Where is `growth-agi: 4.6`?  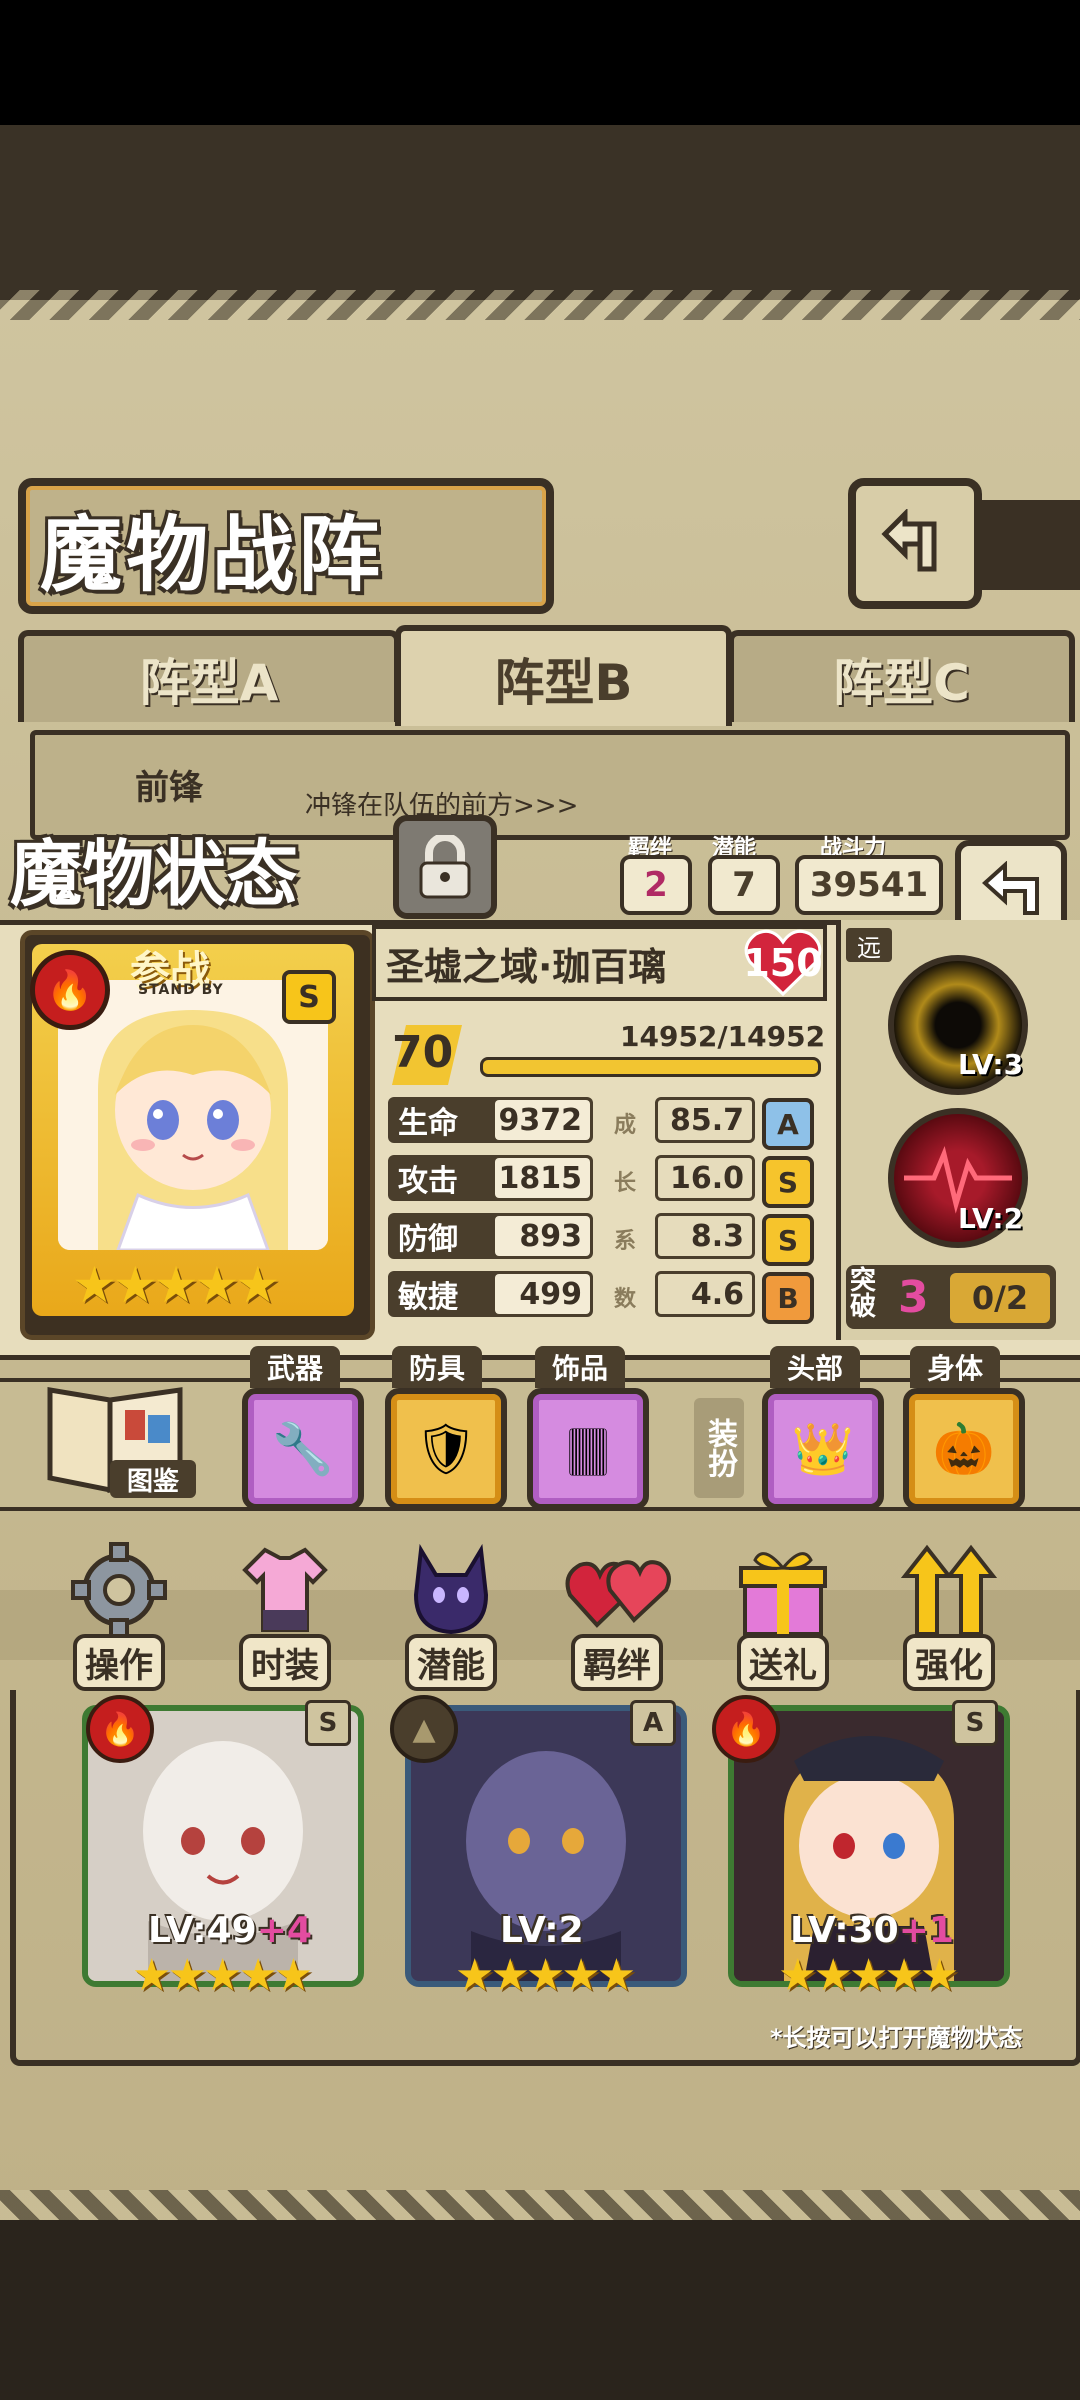 growth-agi: 4.6 is located at coordinates (705, 1294).